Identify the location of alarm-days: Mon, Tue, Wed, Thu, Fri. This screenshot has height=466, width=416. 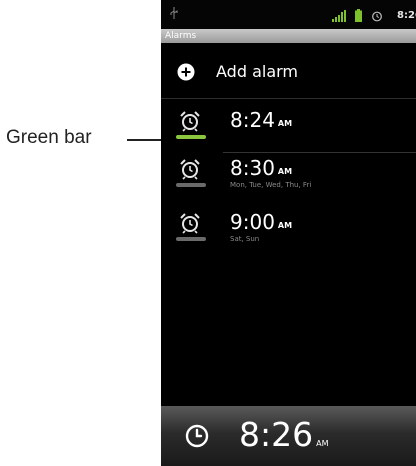
(271, 185).